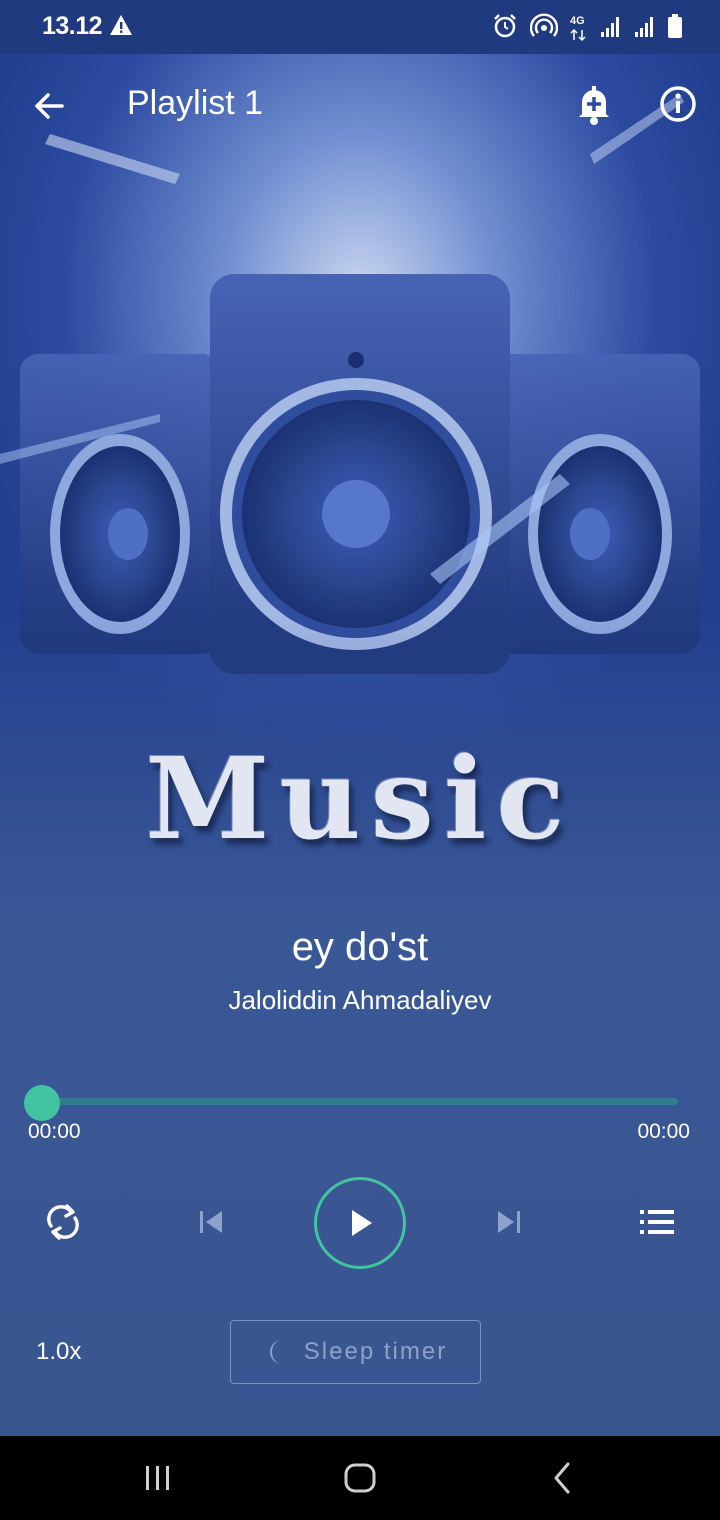  I want to click on status-bar: 13.12 4G, so click(360, 27).